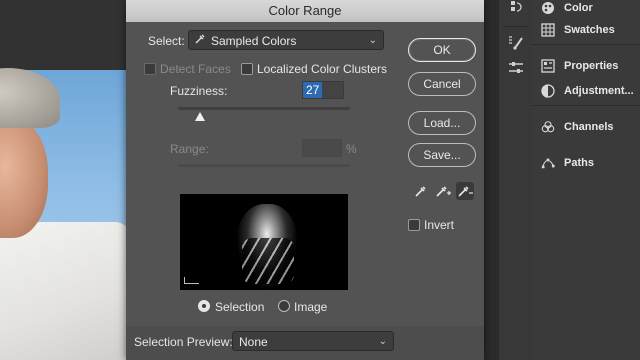  I want to click on ok-button: OK, so click(442, 50).